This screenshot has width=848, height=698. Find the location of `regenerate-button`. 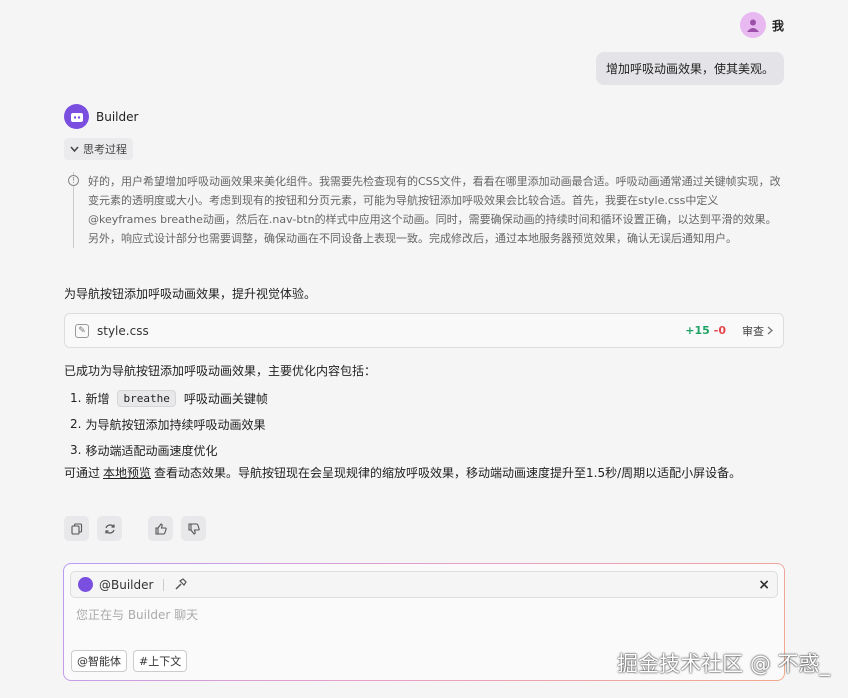

regenerate-button is located at coordinates (109, 528).